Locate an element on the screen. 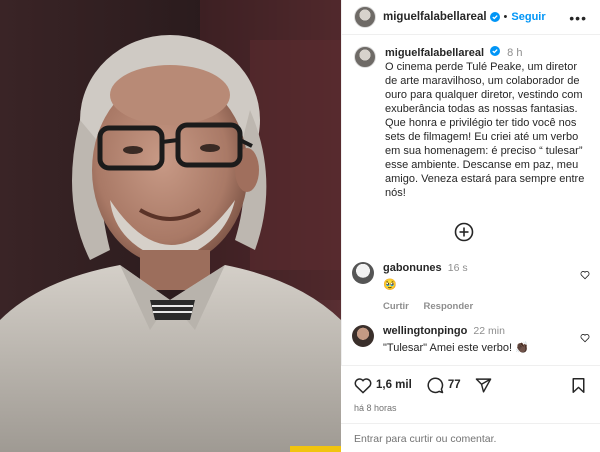 Image resolution: width=600 pixels, height=452 pixels. plus-circle-icon is located at coordinates (464, 232).